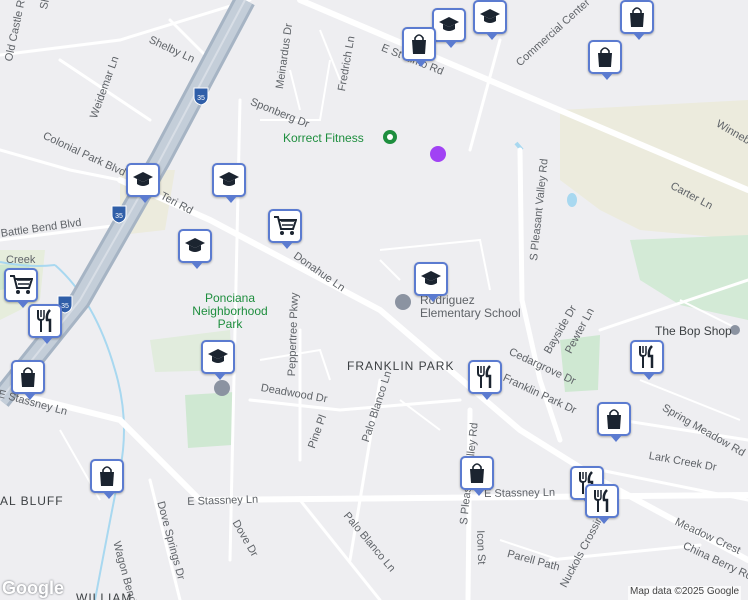 The width and height of the screenshot is (748, 600). What do you see at coordinates (481, 547) in the screenshot?
I see `street-label: Icon St` at bounding box center [481, 547].